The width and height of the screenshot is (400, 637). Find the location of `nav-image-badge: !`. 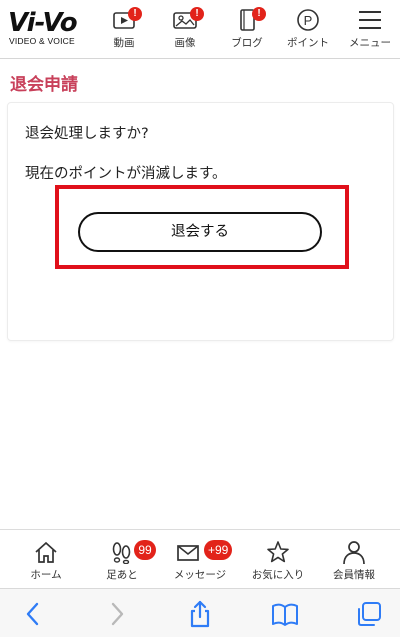

nav-image-badge: ! is located at coordinates (197, 14).